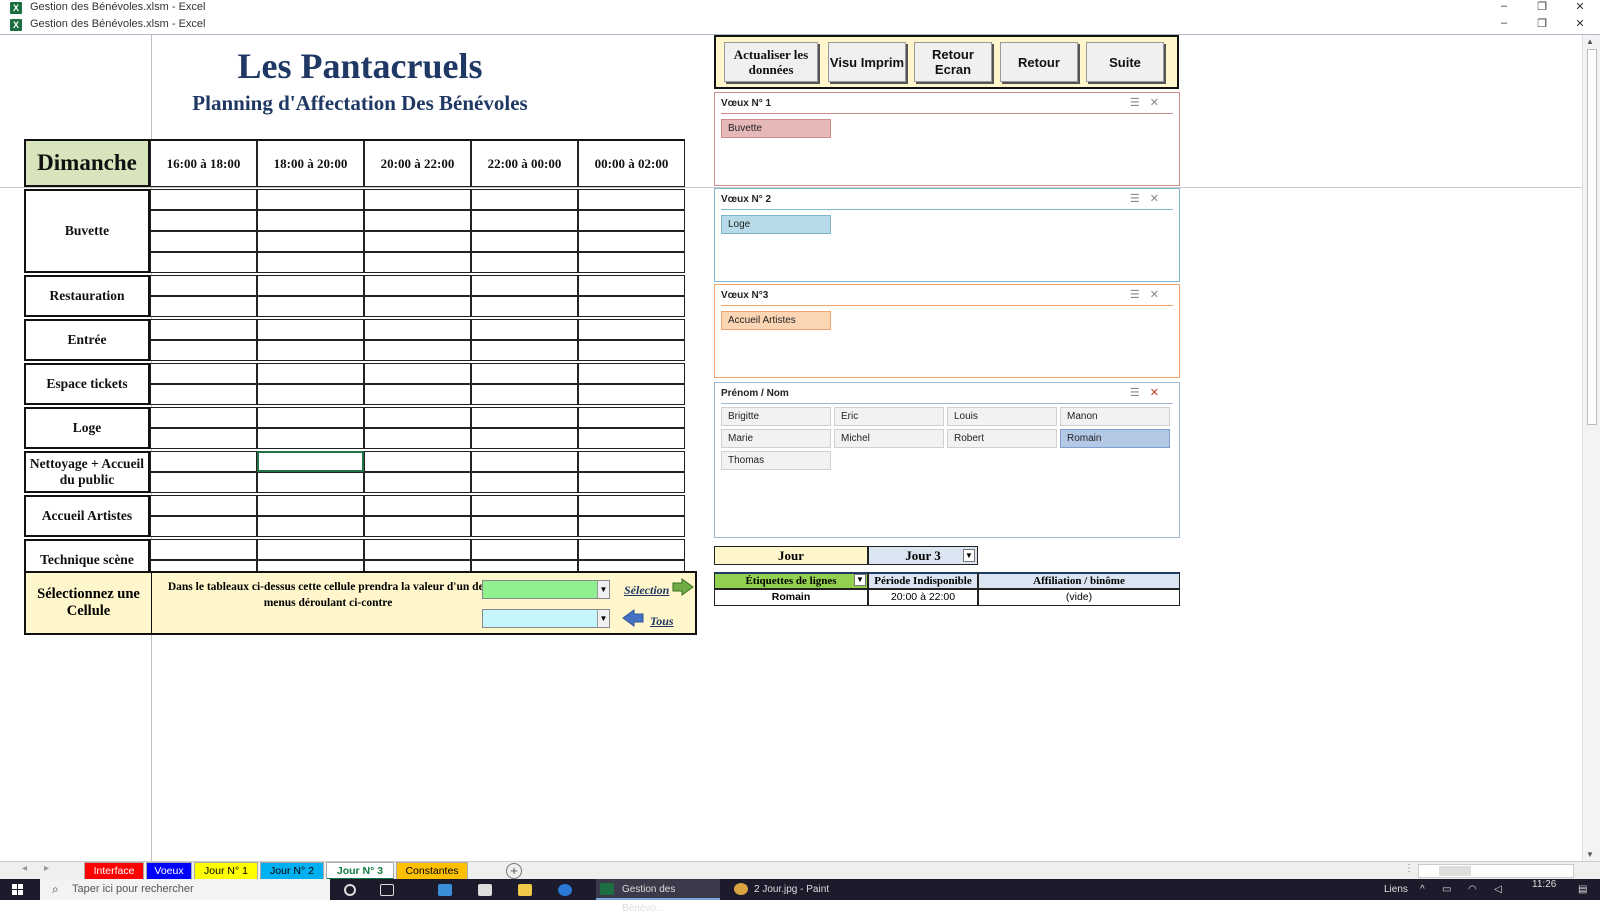 The image size is (1600, 918). What do you see at coordinates (776, 438) in the screenshot?
I see `name-item: Marie` at bounding box center [776, 438].